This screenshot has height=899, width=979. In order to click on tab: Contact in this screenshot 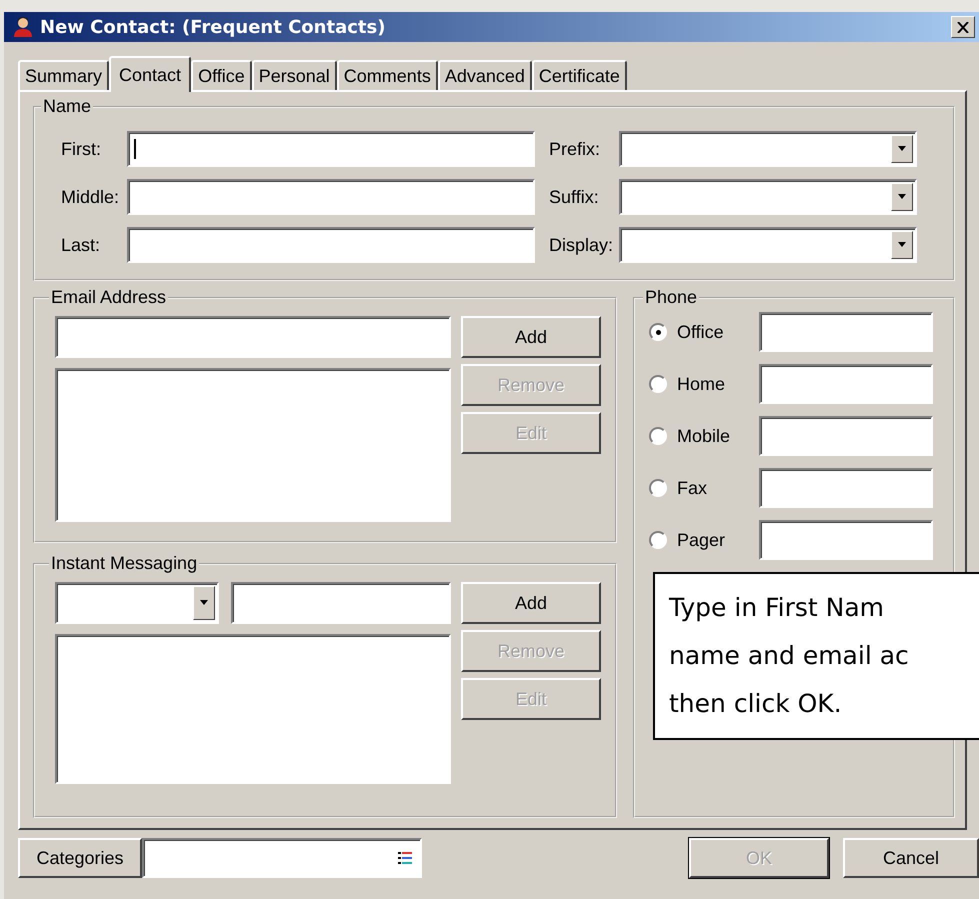, I will do `click(150, 74)`.